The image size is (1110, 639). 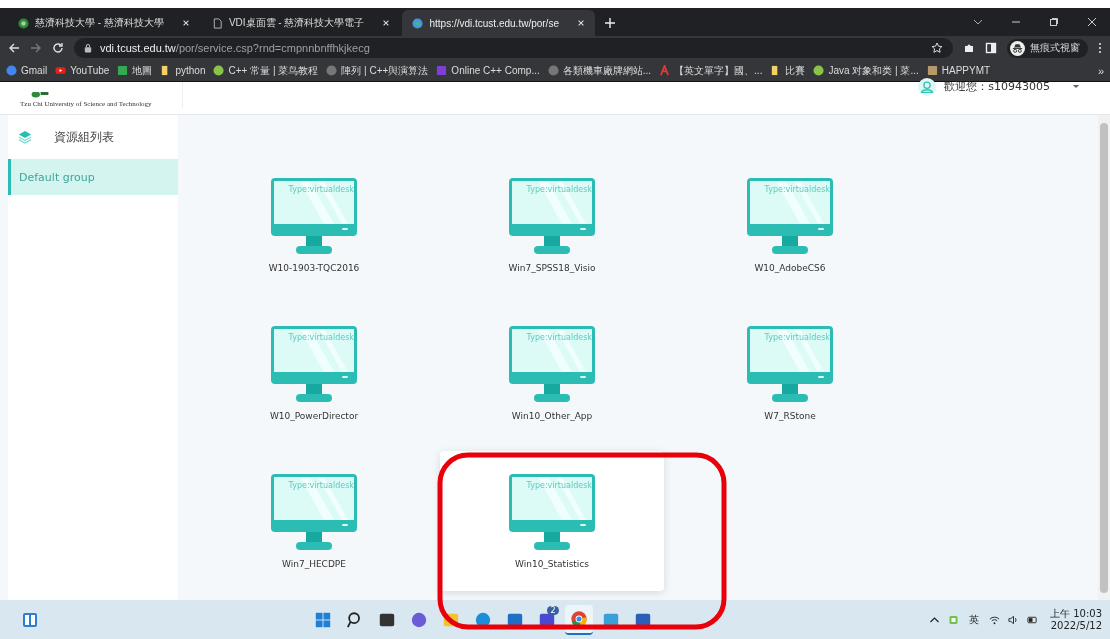 I want to click on user-icon, so click(x=927, y=87).